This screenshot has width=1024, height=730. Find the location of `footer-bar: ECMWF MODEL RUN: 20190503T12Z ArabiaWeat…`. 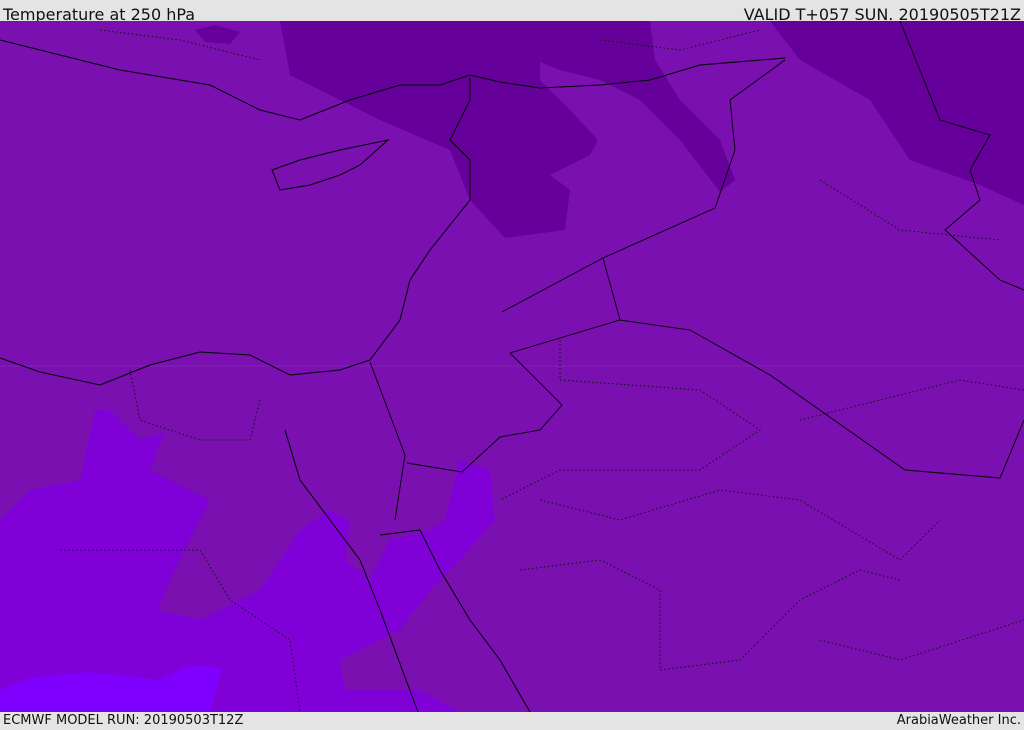

footer-bar: ECMWF MODEL RUN: 20190503T12Z ArabiaWeat… is located at coordinates (512, 720).